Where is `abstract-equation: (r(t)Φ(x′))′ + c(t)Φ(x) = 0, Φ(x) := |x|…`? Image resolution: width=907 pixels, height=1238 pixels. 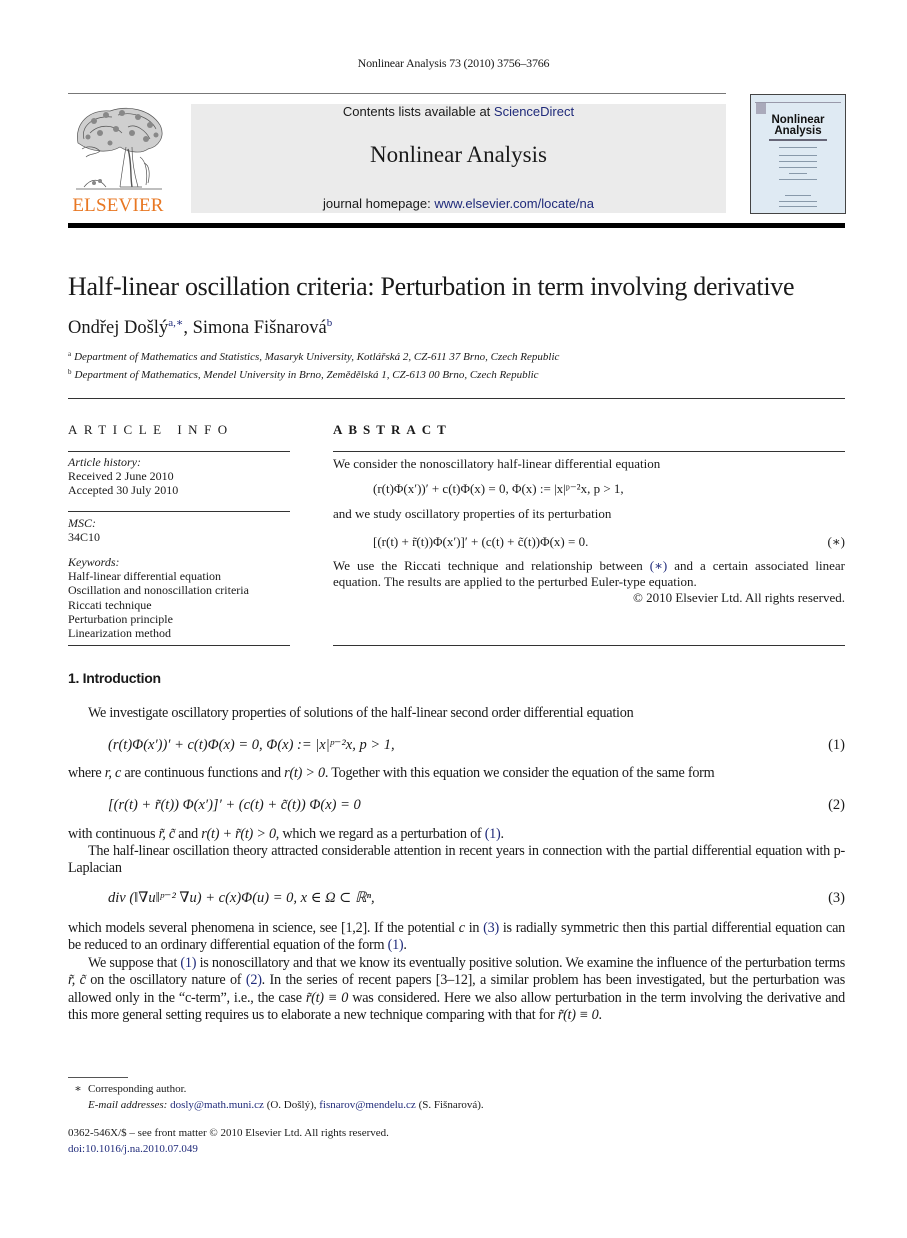 abstract-equation: (r(t)Φ(x′))′ + c(t)Φ(x) = 0, Φ(x) := |x|… is located at coordinates (498, 488).